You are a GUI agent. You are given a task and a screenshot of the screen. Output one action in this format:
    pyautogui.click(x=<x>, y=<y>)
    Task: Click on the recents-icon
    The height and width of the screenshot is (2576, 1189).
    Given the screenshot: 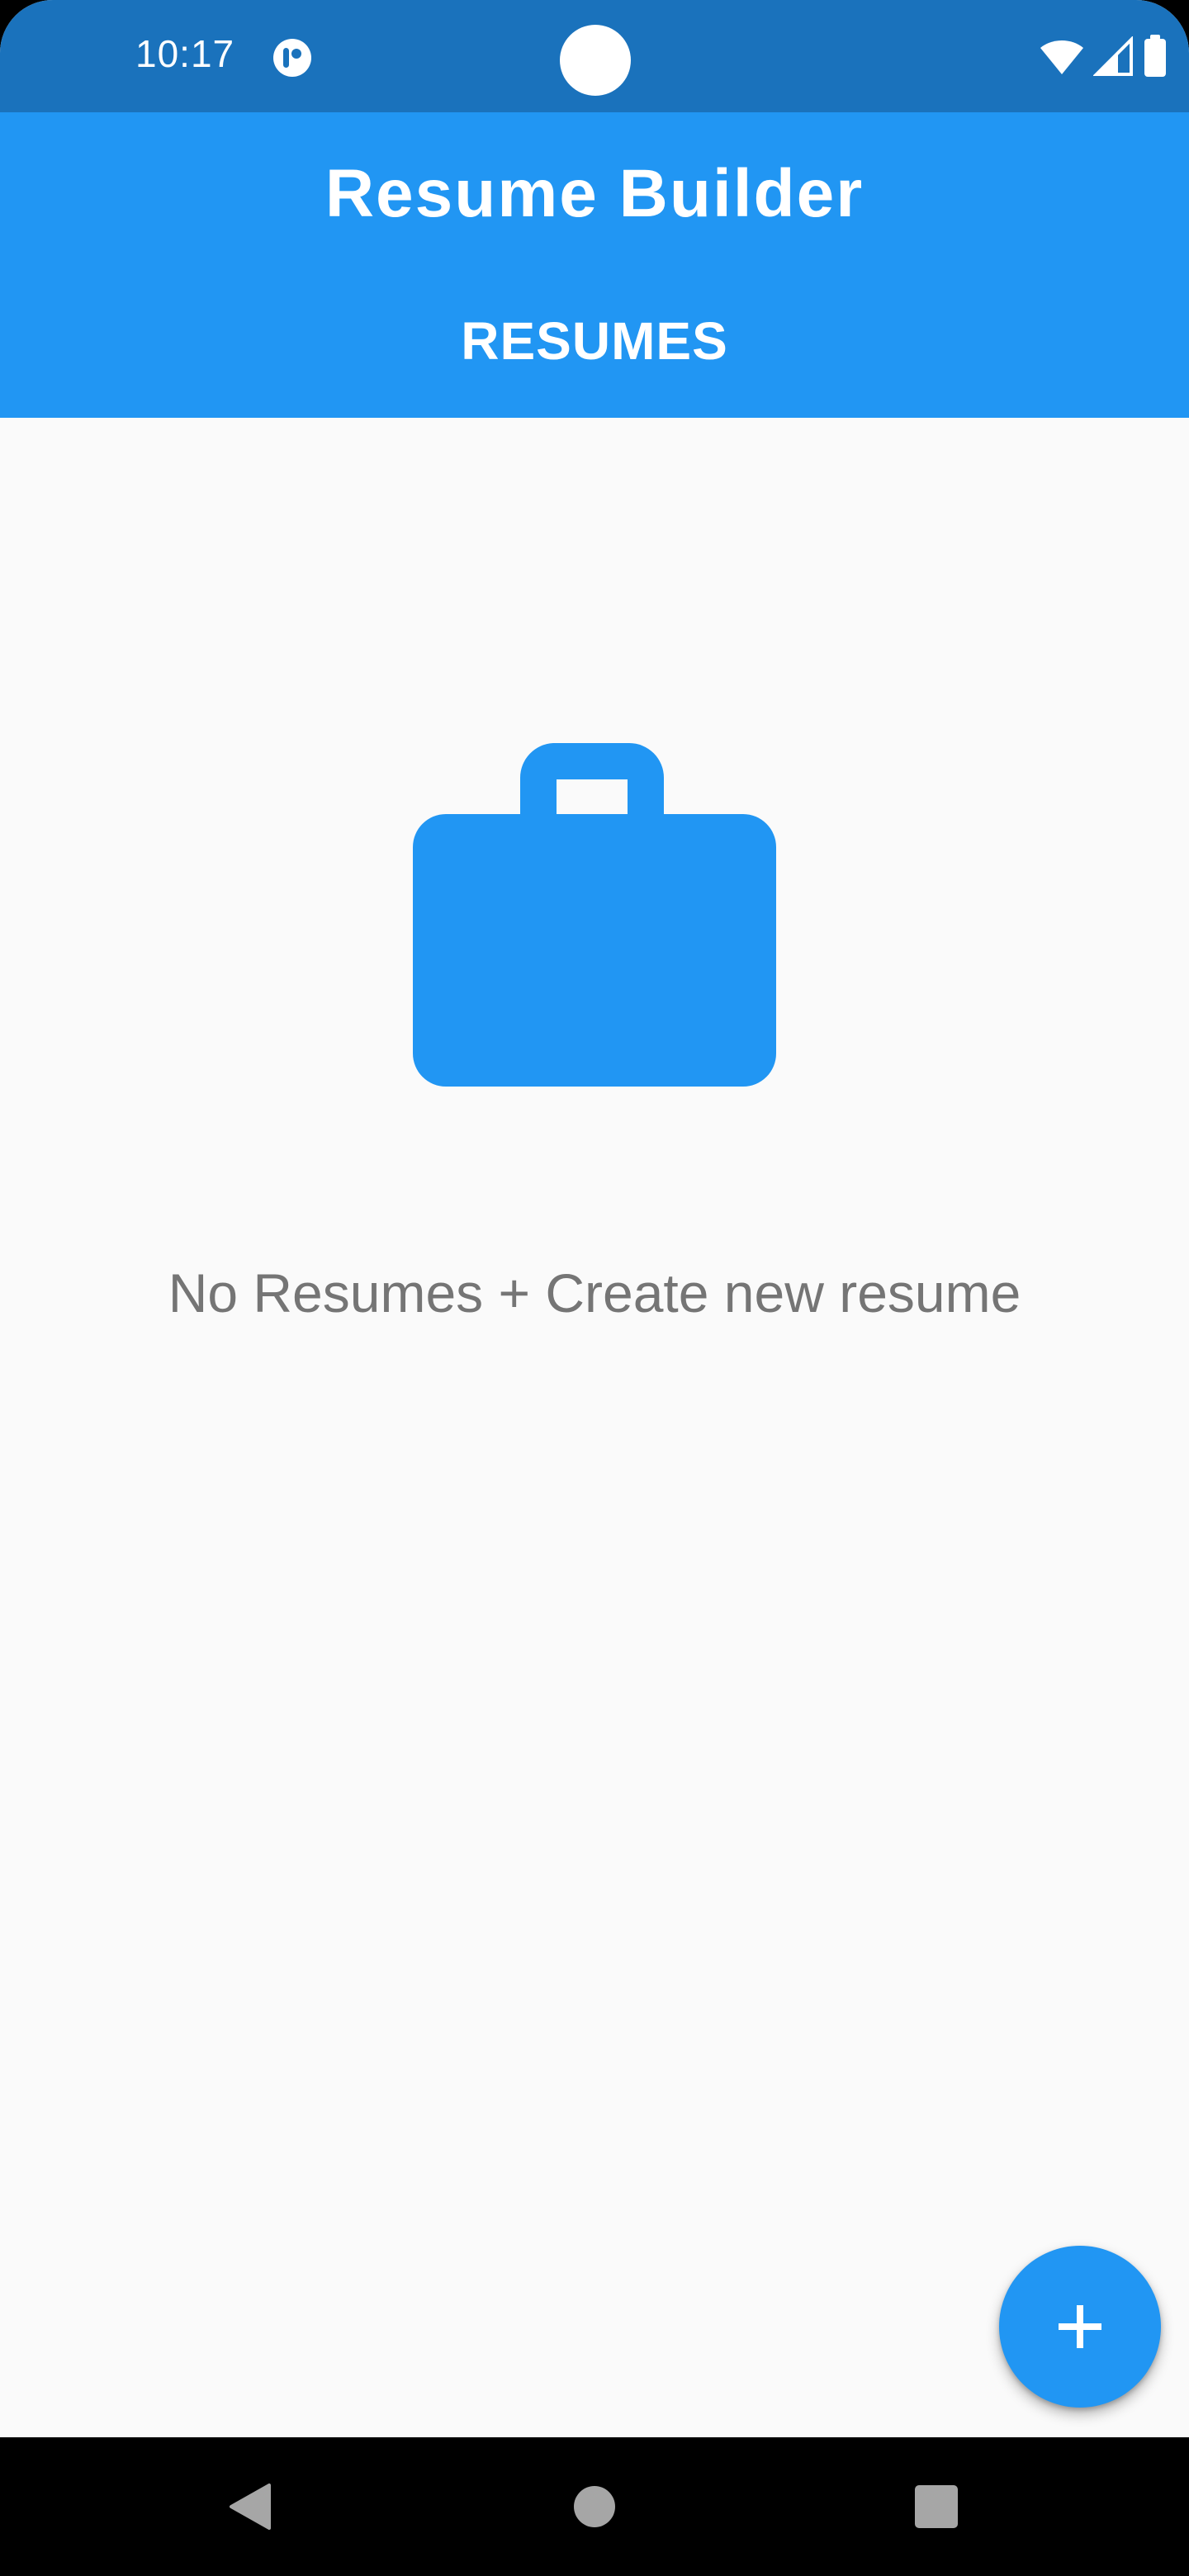 What is the action you would take?
    pyautogui.click(x=936, y=2506)
    